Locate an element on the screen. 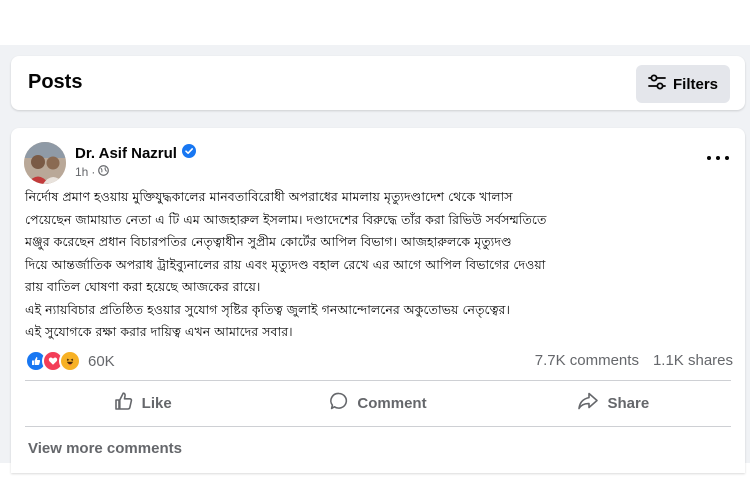 The image size is (750, 500). post-meta: 1h · is located at coordinates (92, 172).